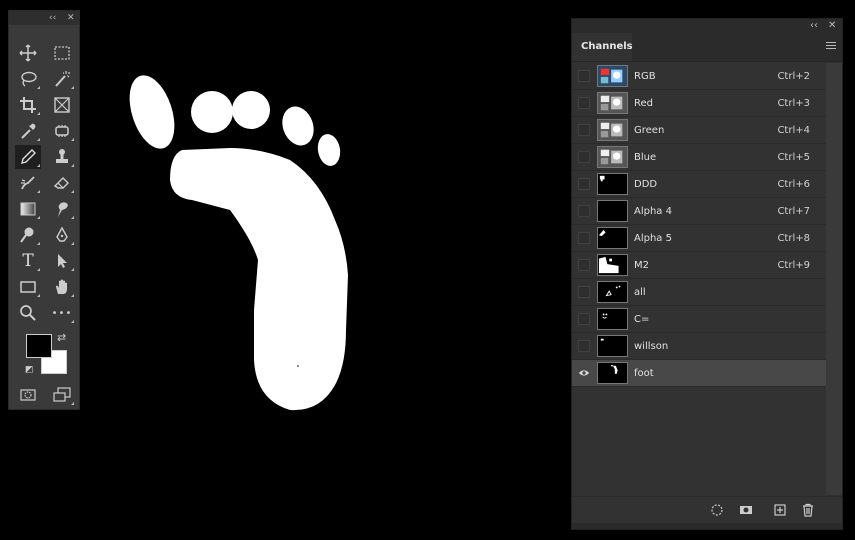  I want to click on gradient-icon, so click(28, 209).